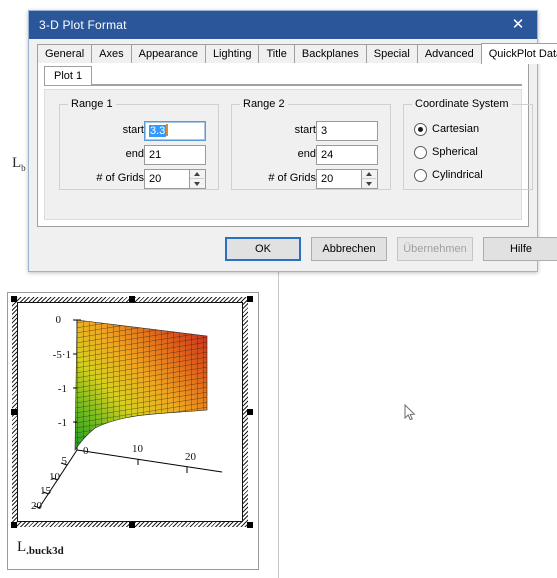  Describe the element at coordinates (457, 175) in the screenshot. I see `radio-cylindrical-label: Cylindrical` at that location.